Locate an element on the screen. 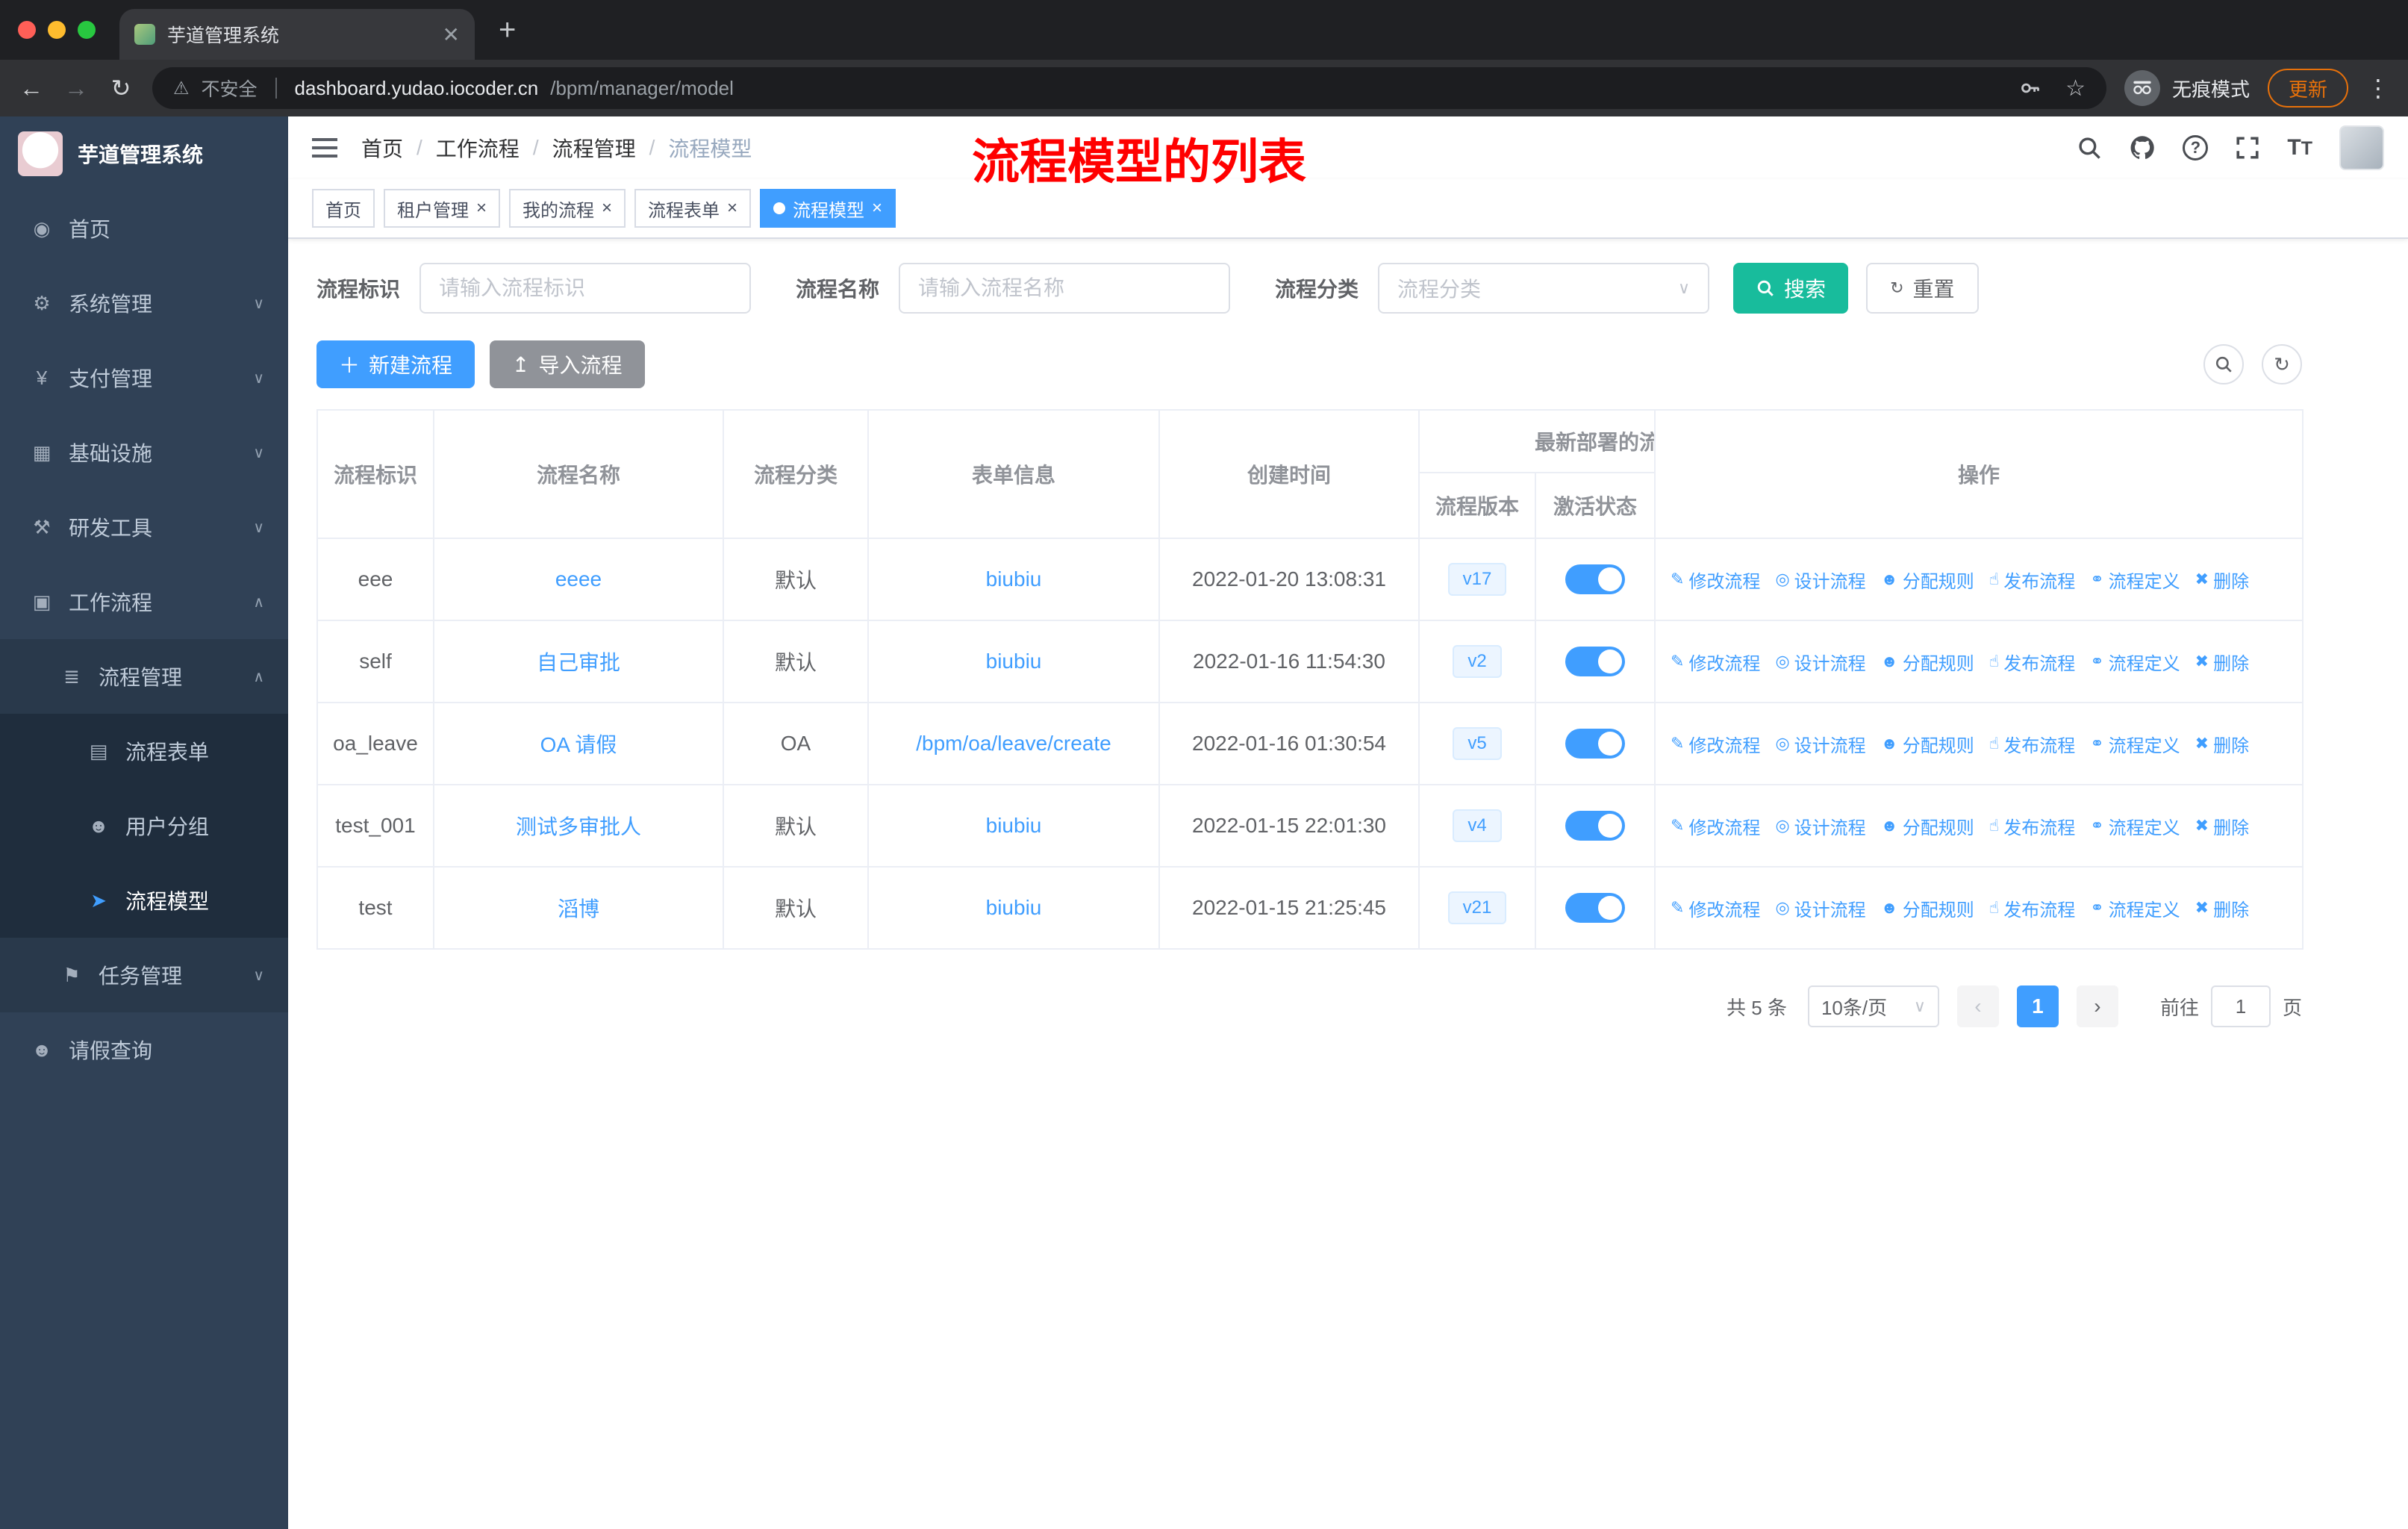 The height and width of the screenshot is (1529, 2408). font-size-icon: TT is located at coordinates (2299, 148).